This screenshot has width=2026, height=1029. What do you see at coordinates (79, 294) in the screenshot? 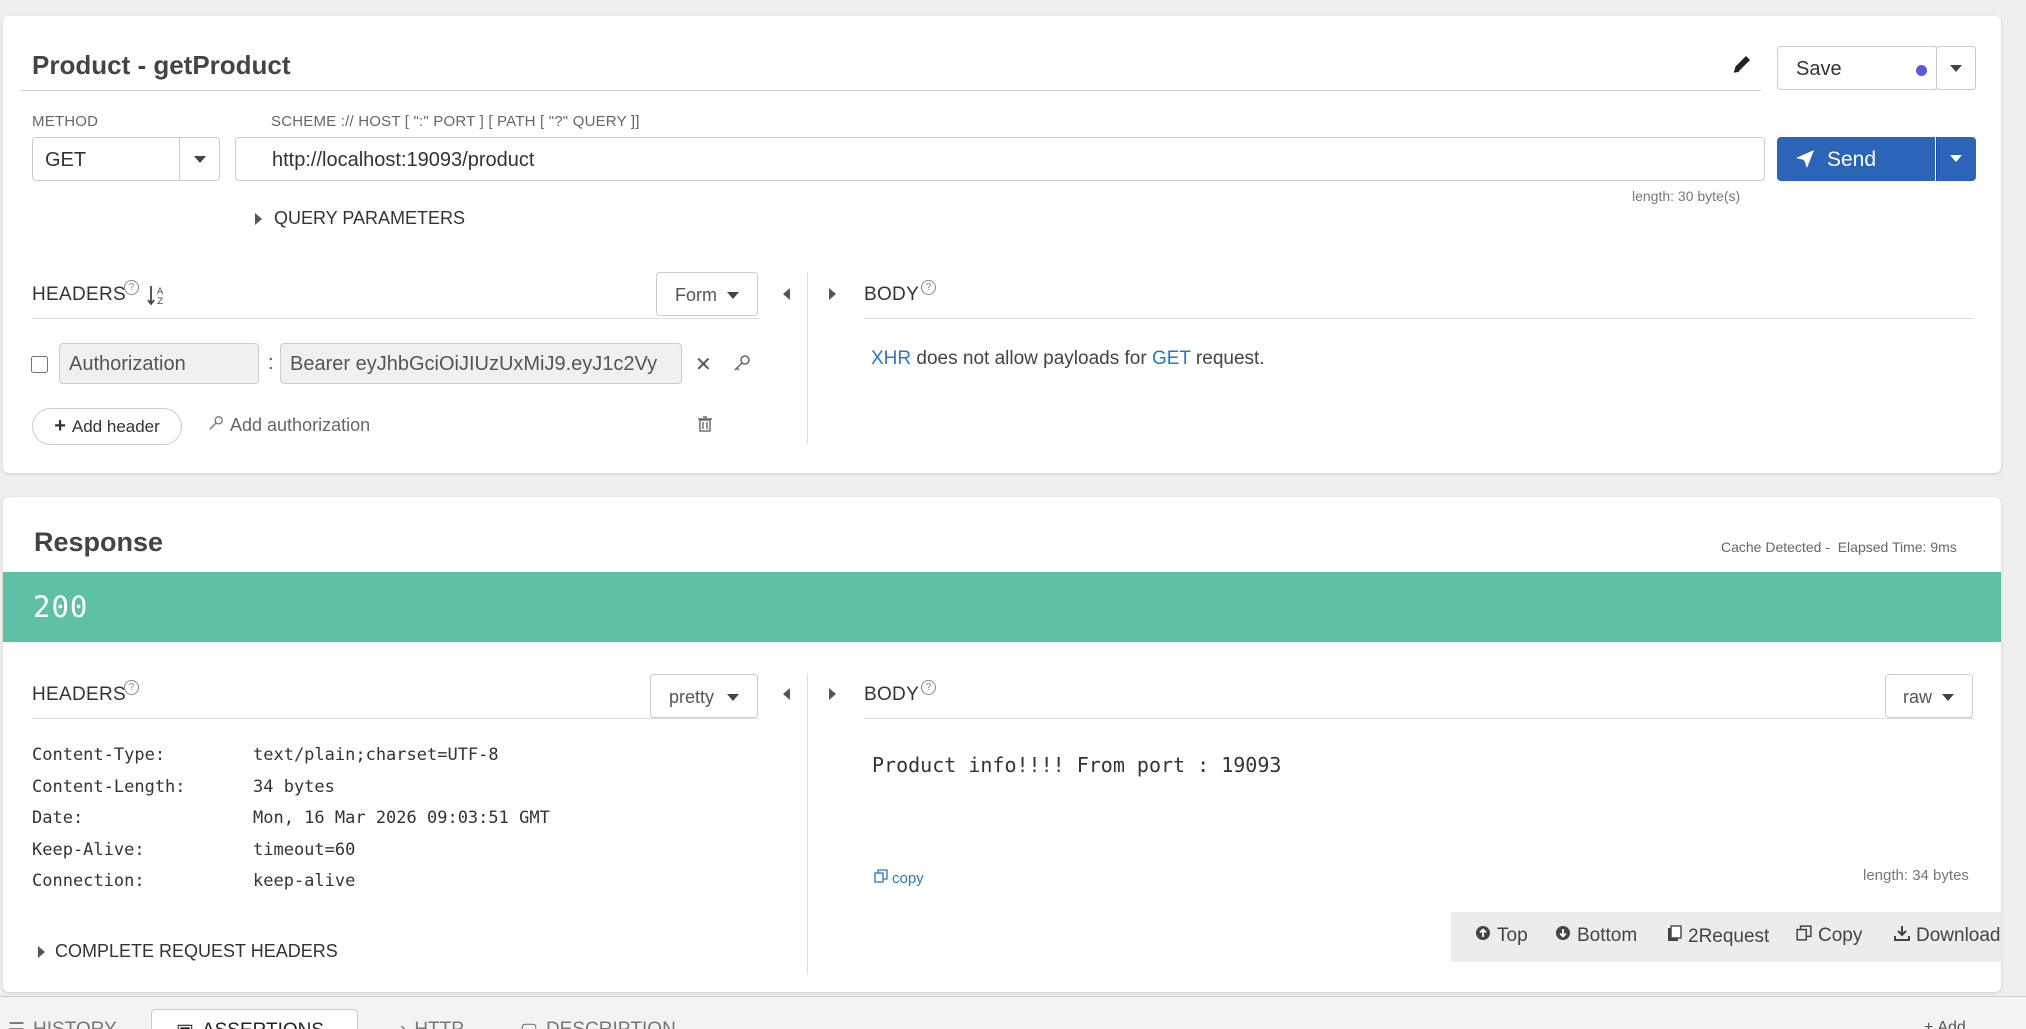
I see `request-headers-label: HEADERS` at bounding box center [79, 294].